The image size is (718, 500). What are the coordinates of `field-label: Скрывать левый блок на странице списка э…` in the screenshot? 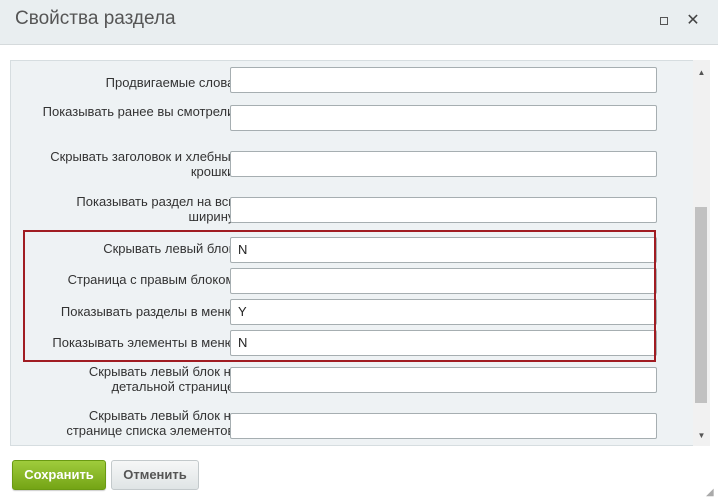 It's located at (152, 423).